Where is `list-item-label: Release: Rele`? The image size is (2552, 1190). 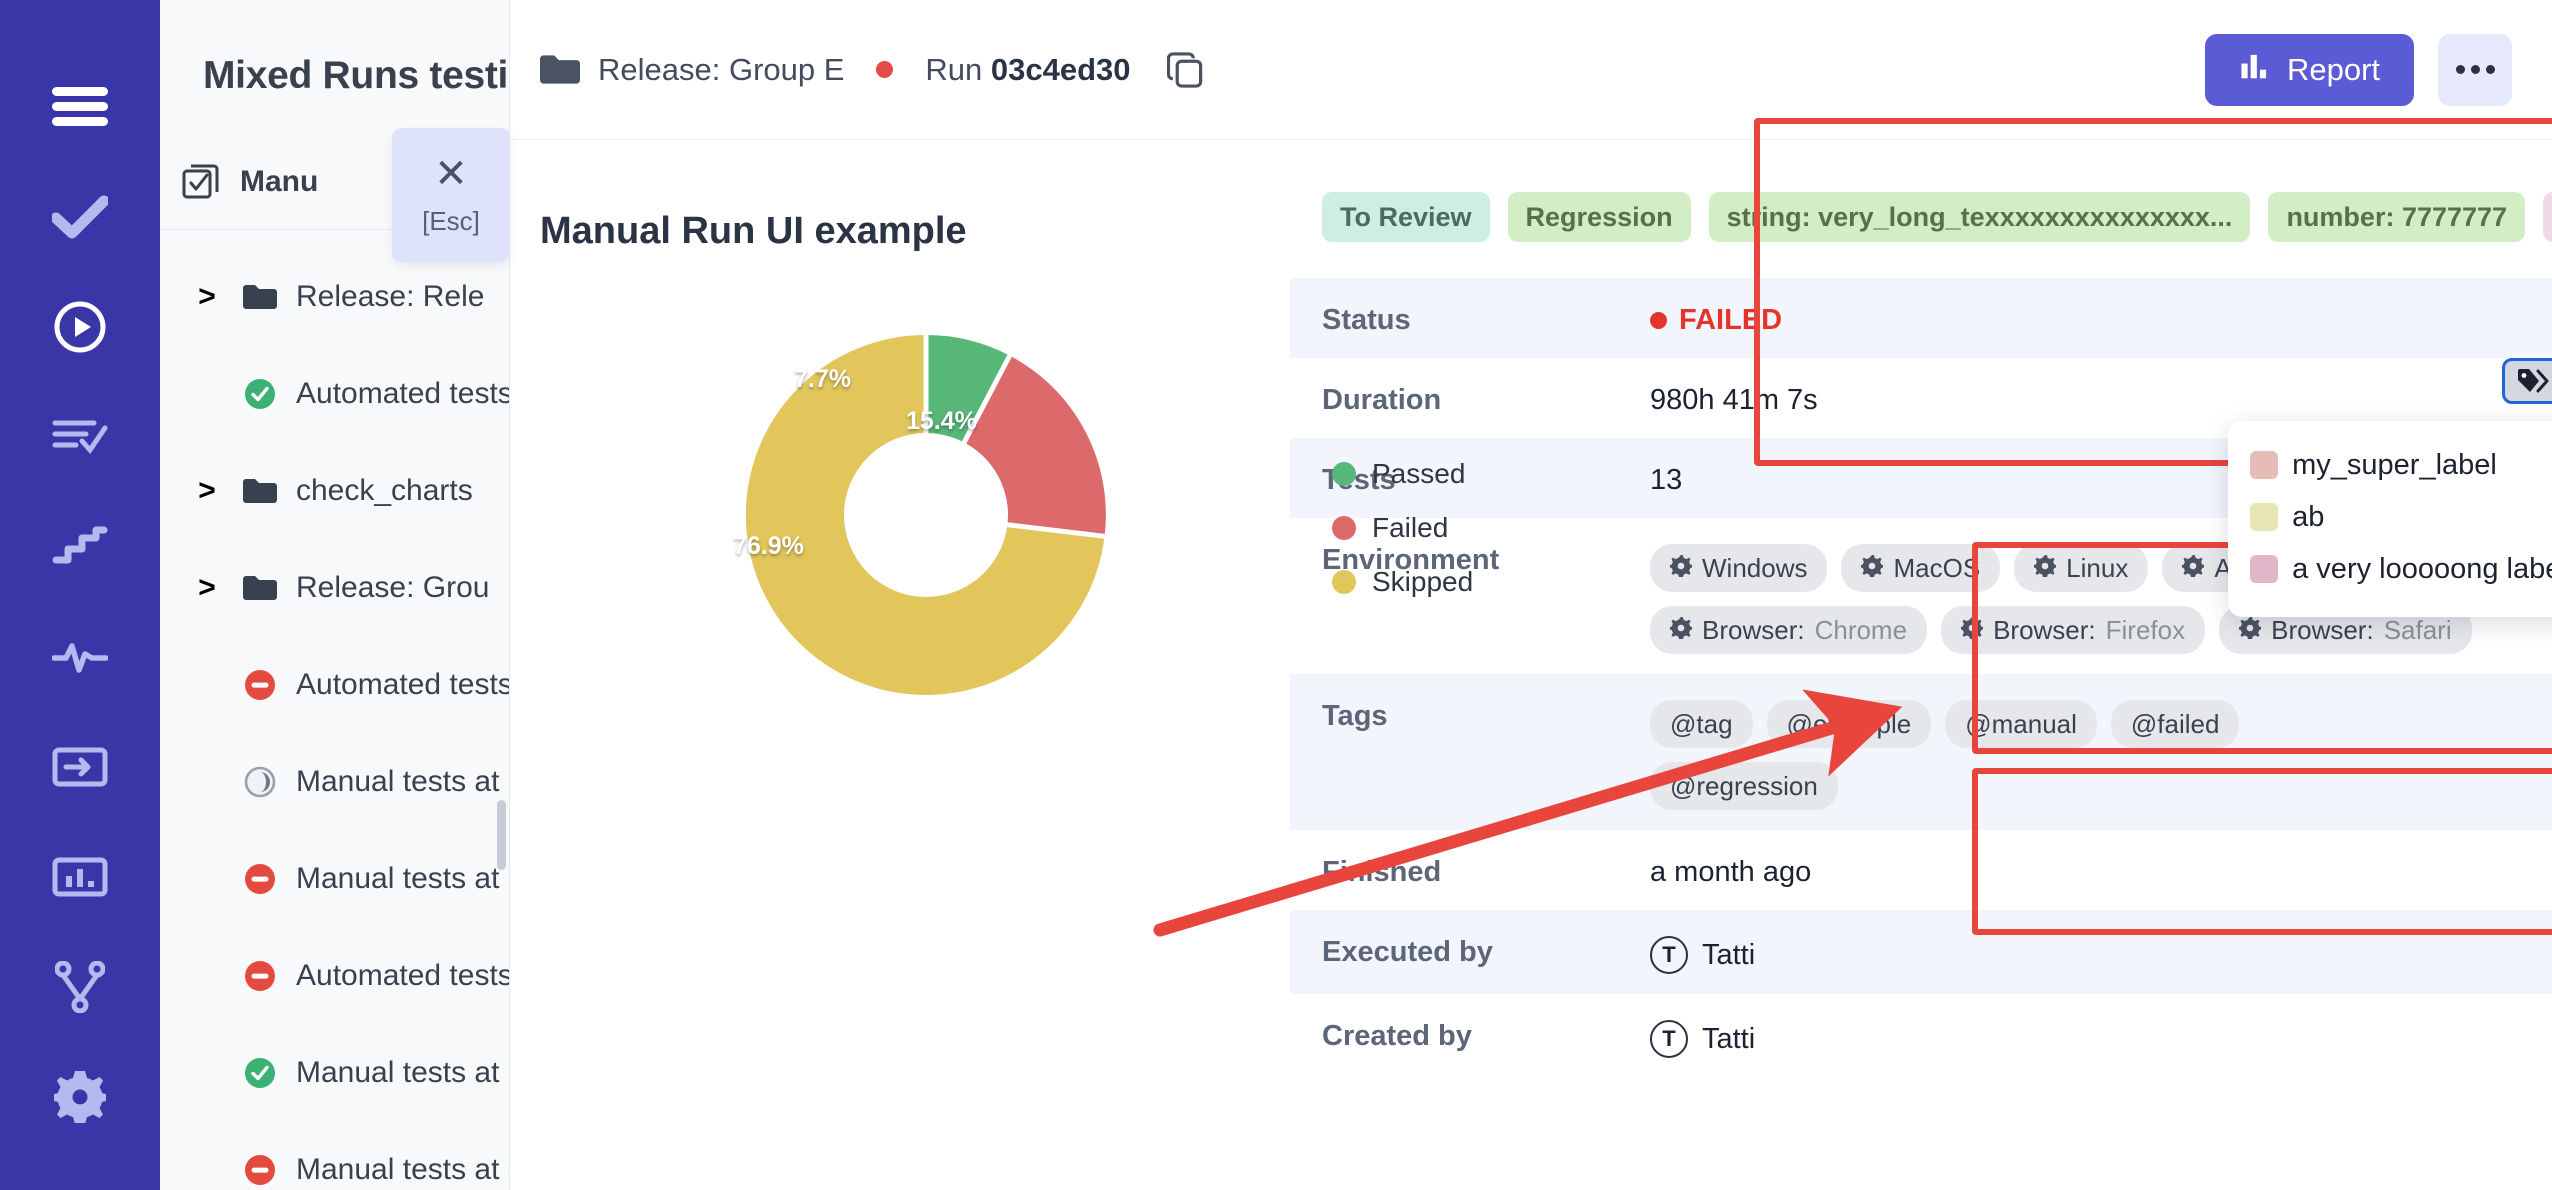 list-item-label: Release: Rele is located at coordinates (390, 296).